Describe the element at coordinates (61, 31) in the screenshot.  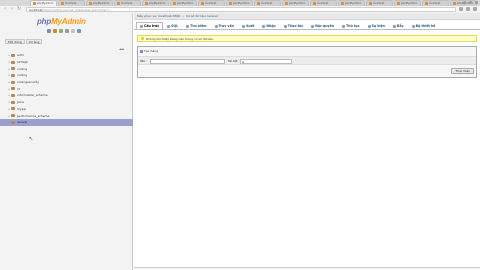
I see `query-icon` at that location.